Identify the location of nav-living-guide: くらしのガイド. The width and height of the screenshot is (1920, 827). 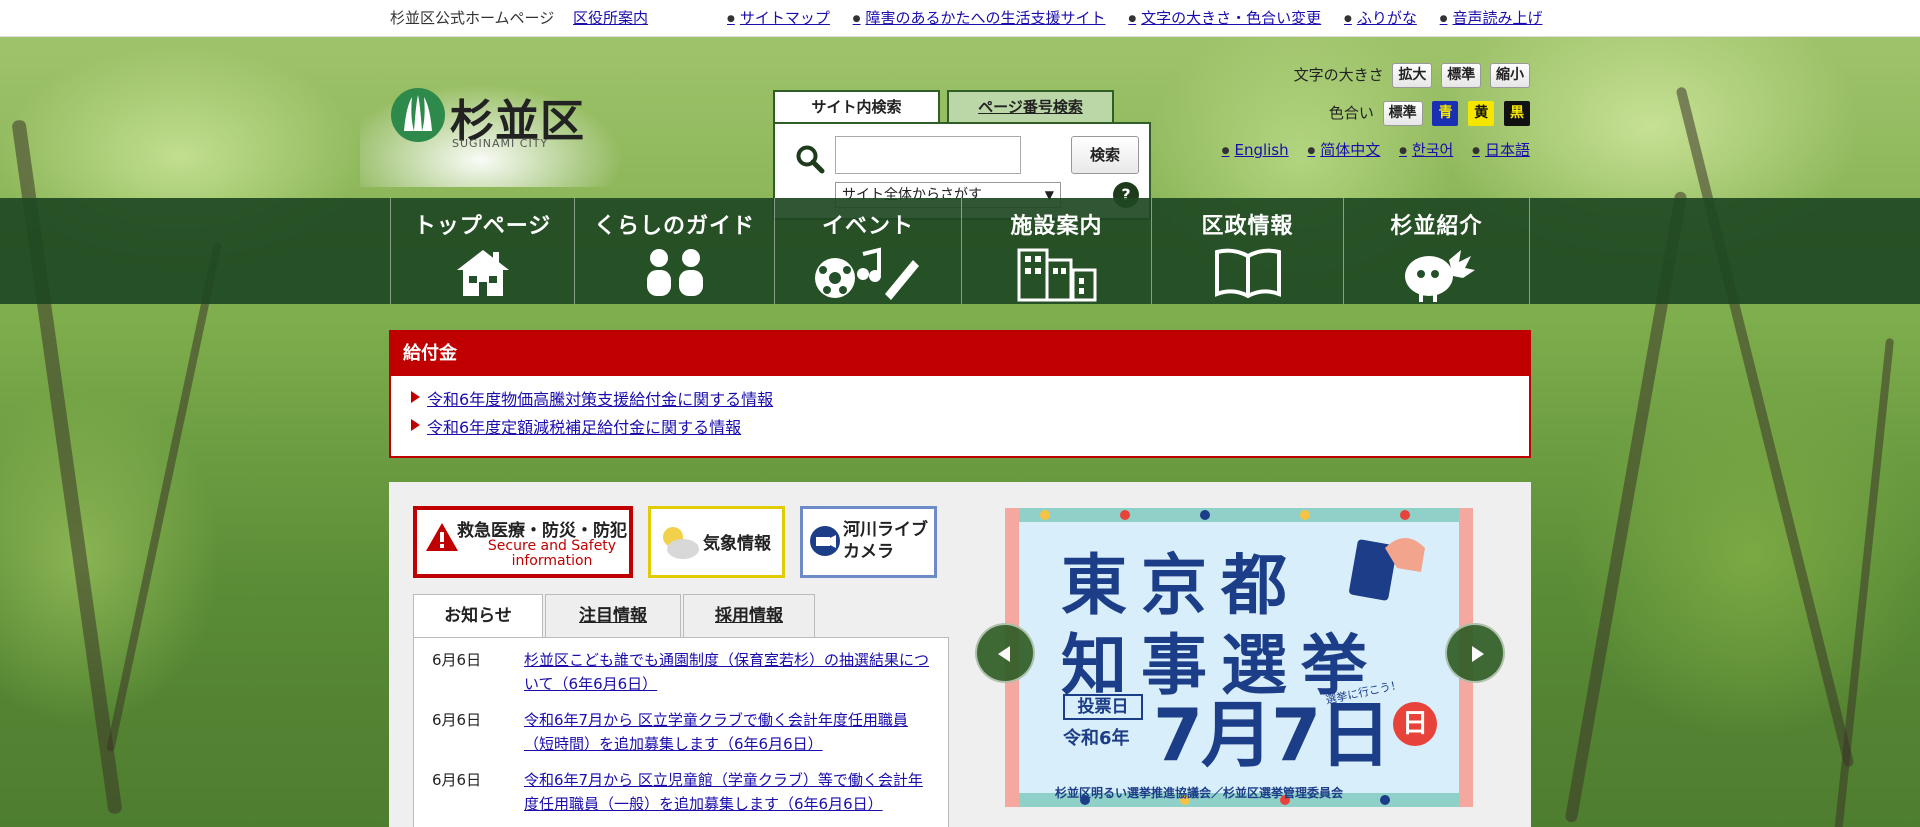
(674, 251).